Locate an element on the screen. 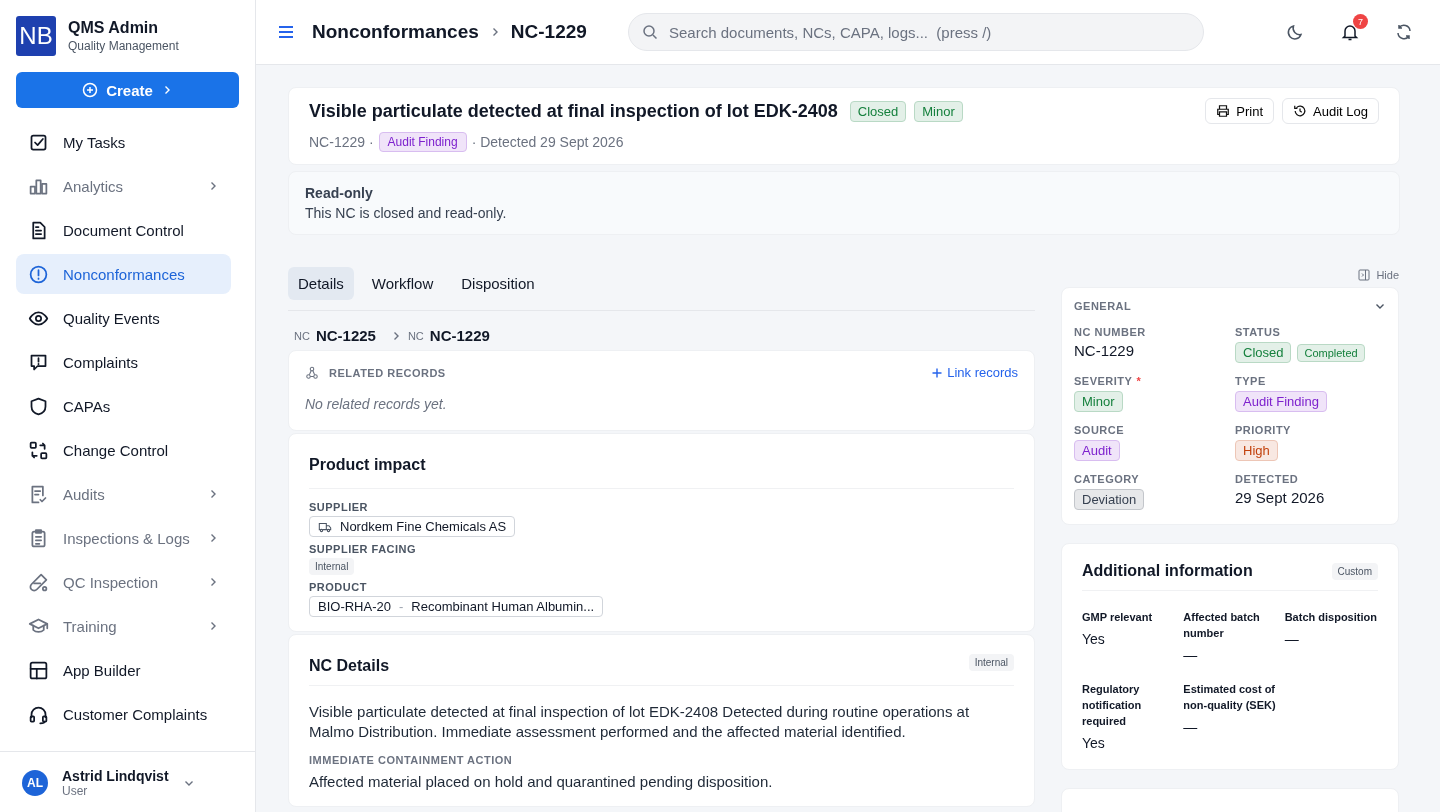 This screenshot has height=812, width=1440. refresh-icon is located at coordinates (1404, 32).